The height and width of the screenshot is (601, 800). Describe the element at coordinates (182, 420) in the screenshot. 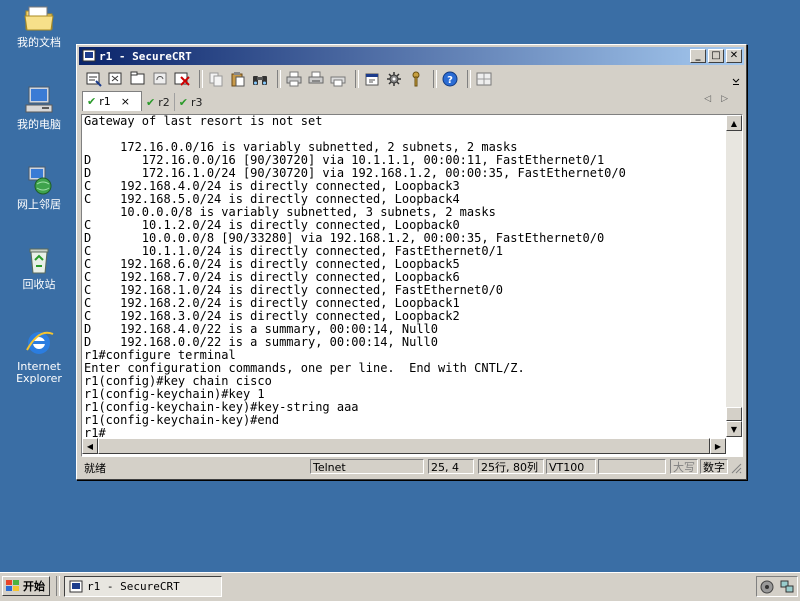

I see `terminal-line: r1(config-keychain-key)#end` at that location.